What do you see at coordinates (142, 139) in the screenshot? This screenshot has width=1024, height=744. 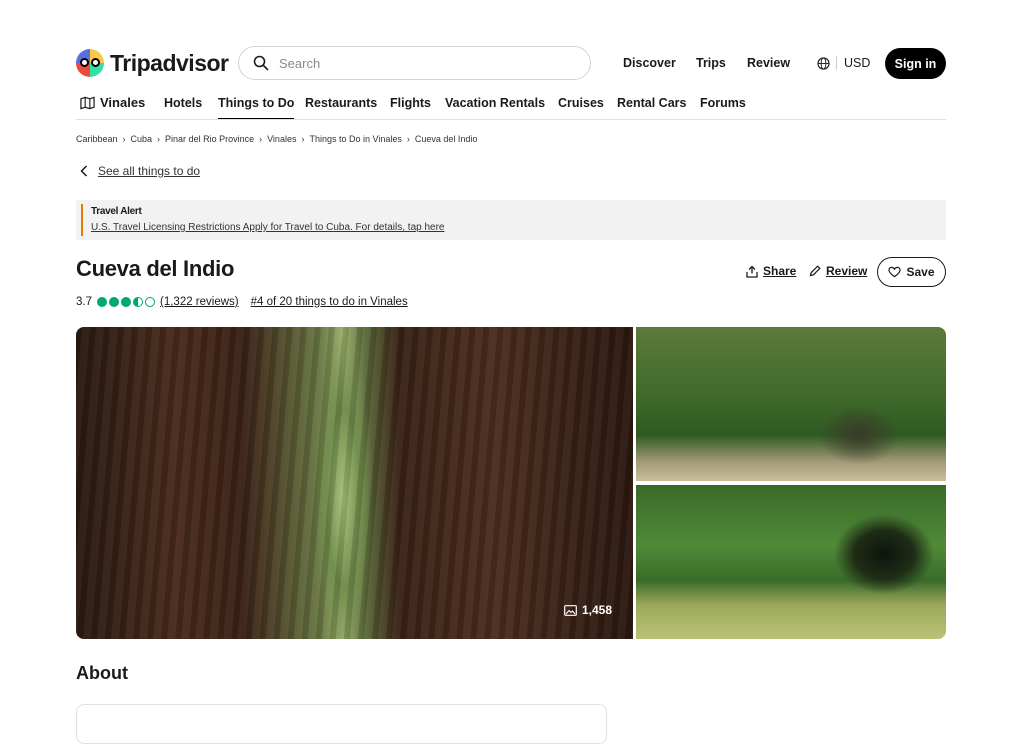 I see `breadcrumb-cuba: Cuba` at bounding box center [142, 139].